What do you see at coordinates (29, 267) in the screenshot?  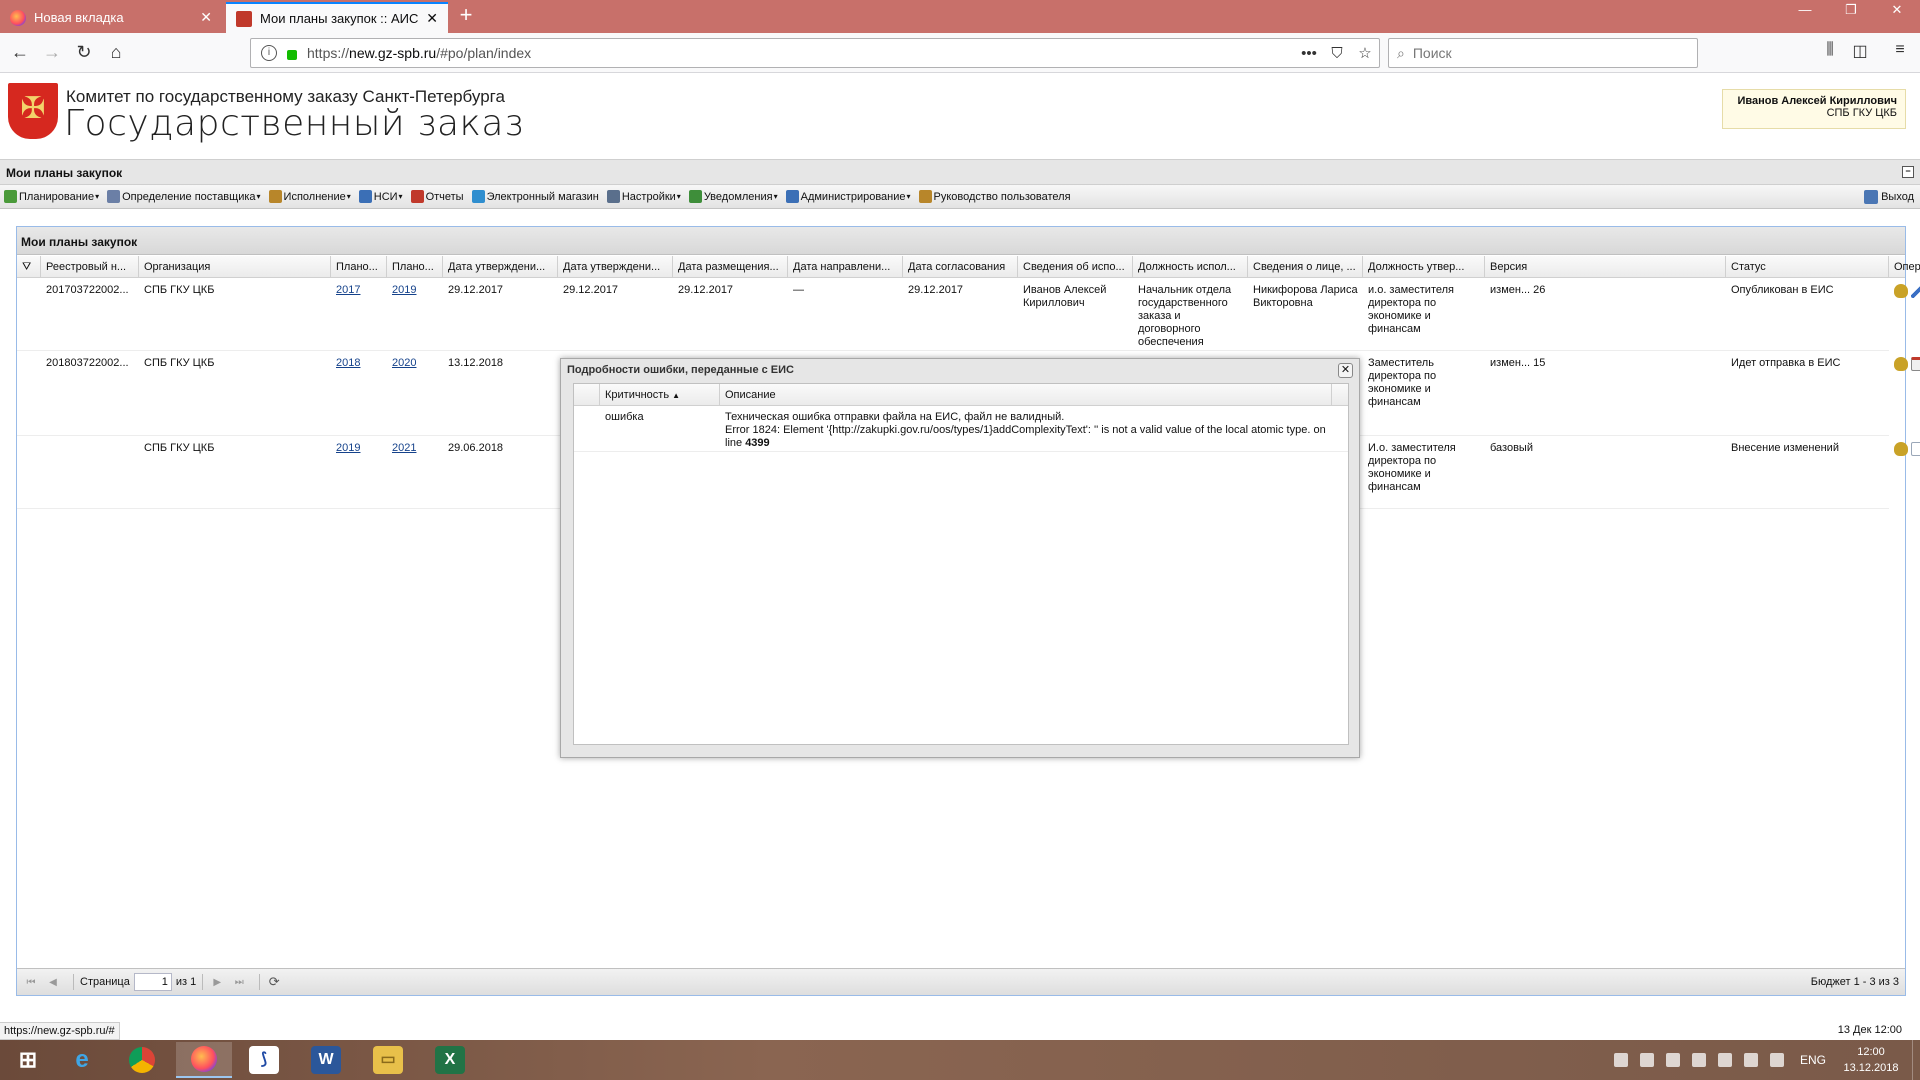 I see `grid-filter-icon: ⛛` at bounding box center [29, 267].